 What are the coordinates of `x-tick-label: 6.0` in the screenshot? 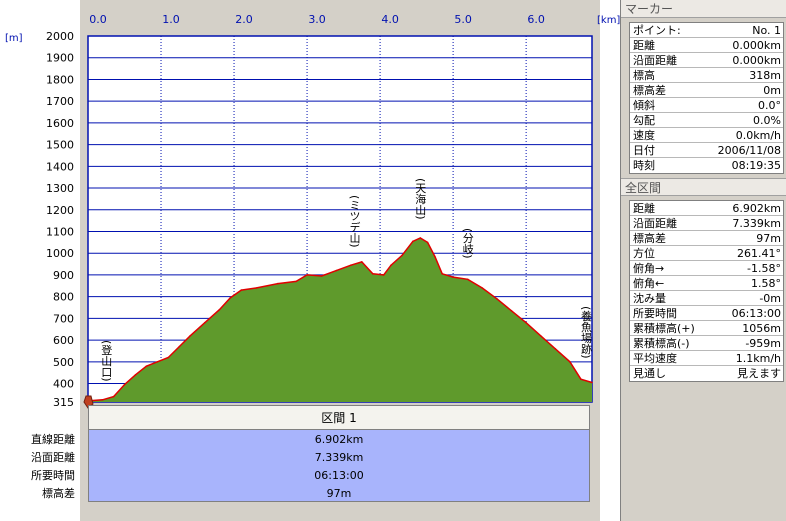 It's located at (536, 19).